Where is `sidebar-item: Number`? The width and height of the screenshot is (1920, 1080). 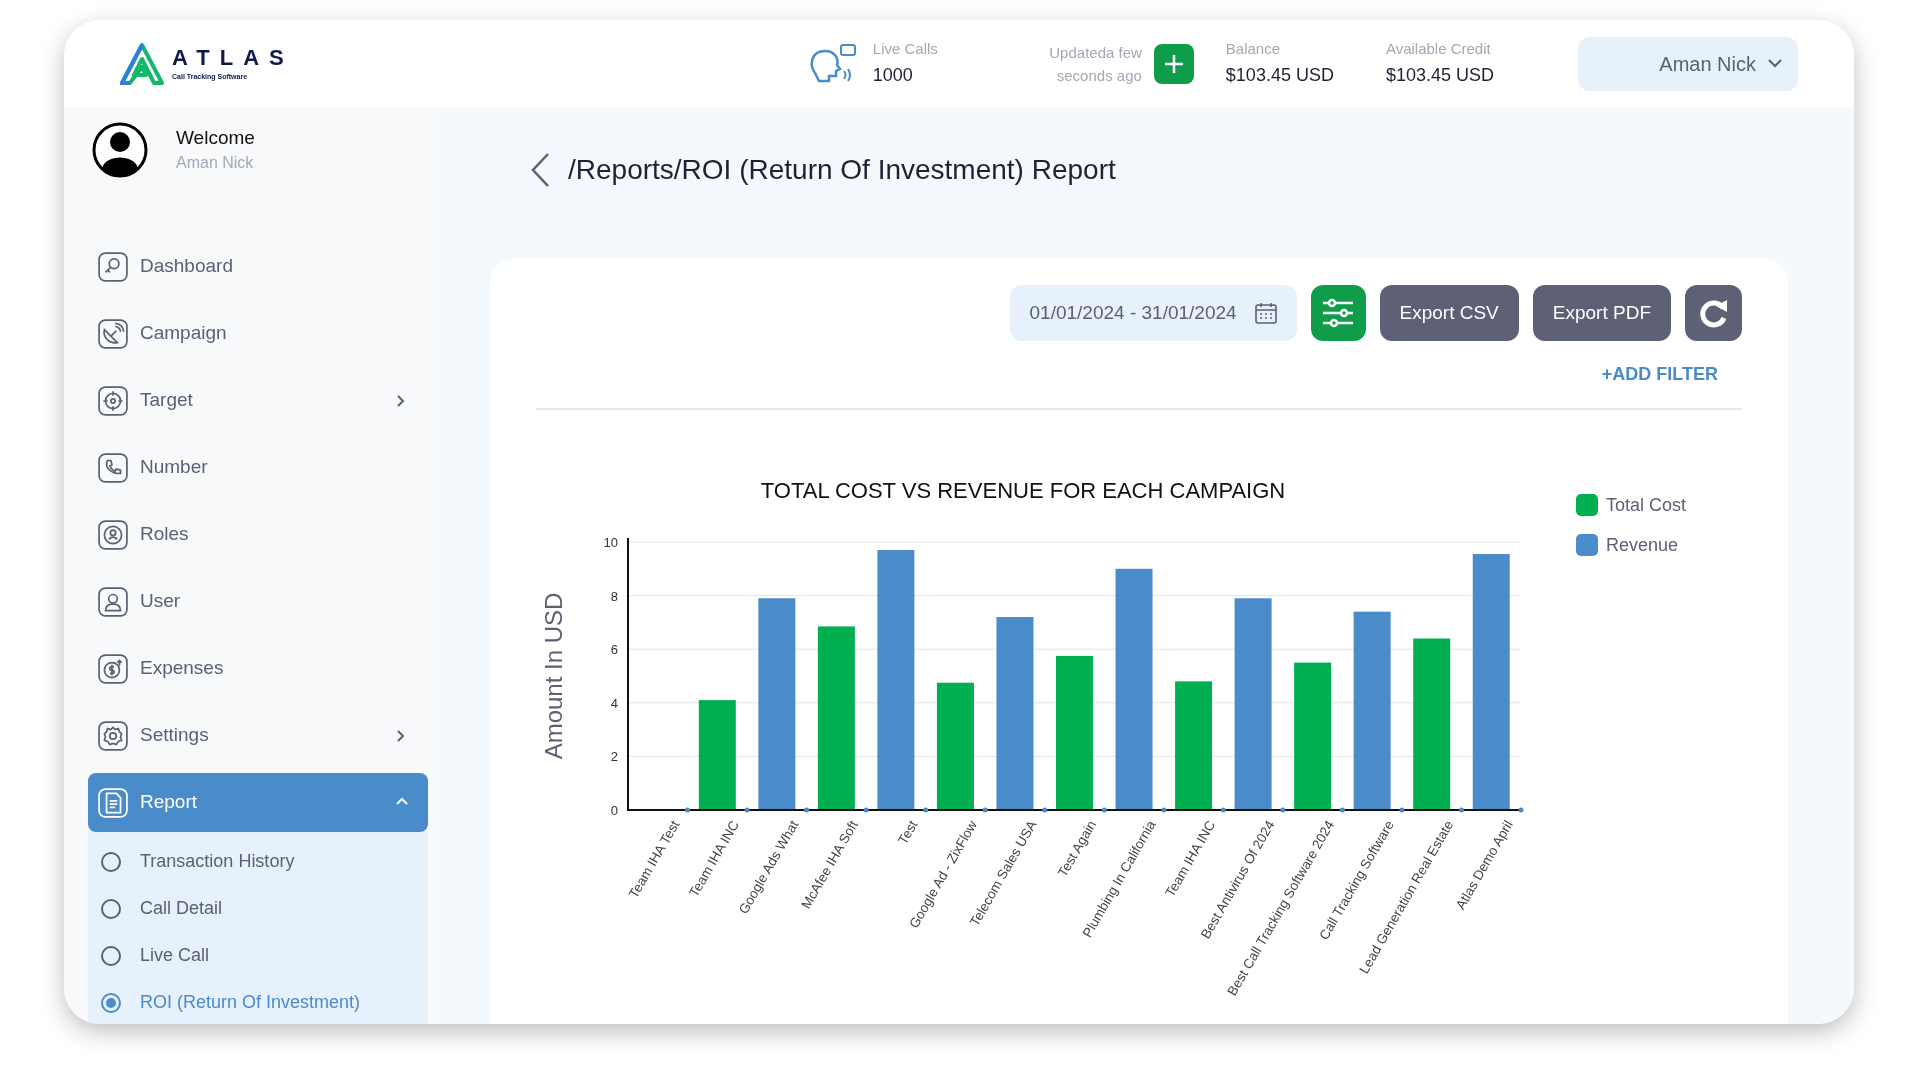 sidebar-item: Number is located at coordinates (258, 467).